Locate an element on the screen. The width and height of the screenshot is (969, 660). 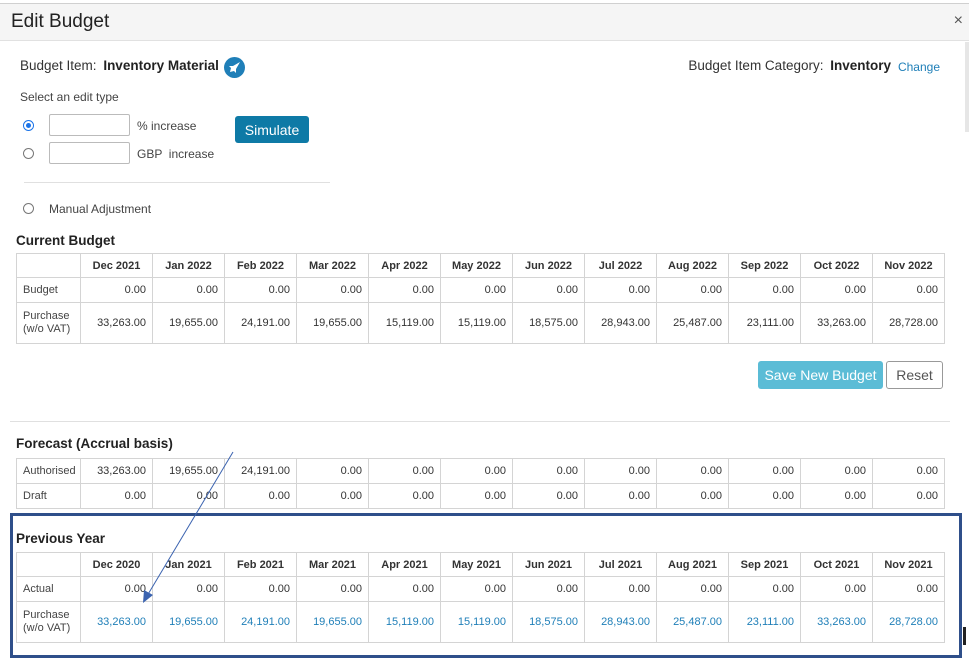
rocket-icon is located at coordinates (234, 67).